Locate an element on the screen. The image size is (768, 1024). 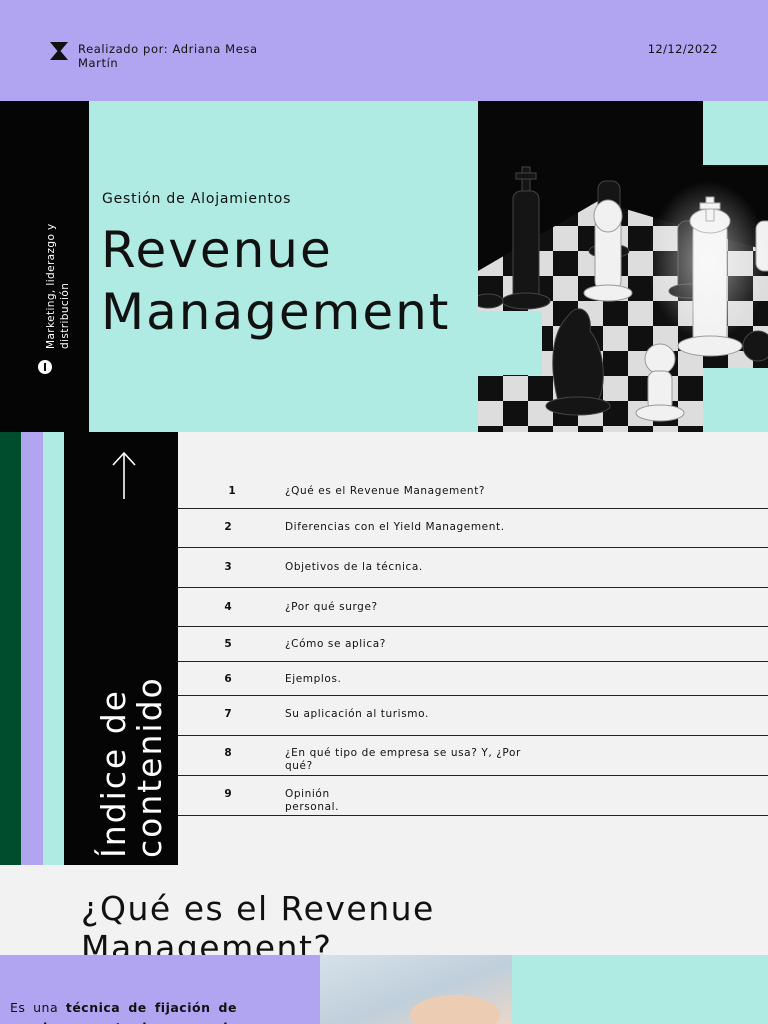
sidebar-vertical-text: Marketing, liderazgo y distribución is located at coordinates (58, 286).